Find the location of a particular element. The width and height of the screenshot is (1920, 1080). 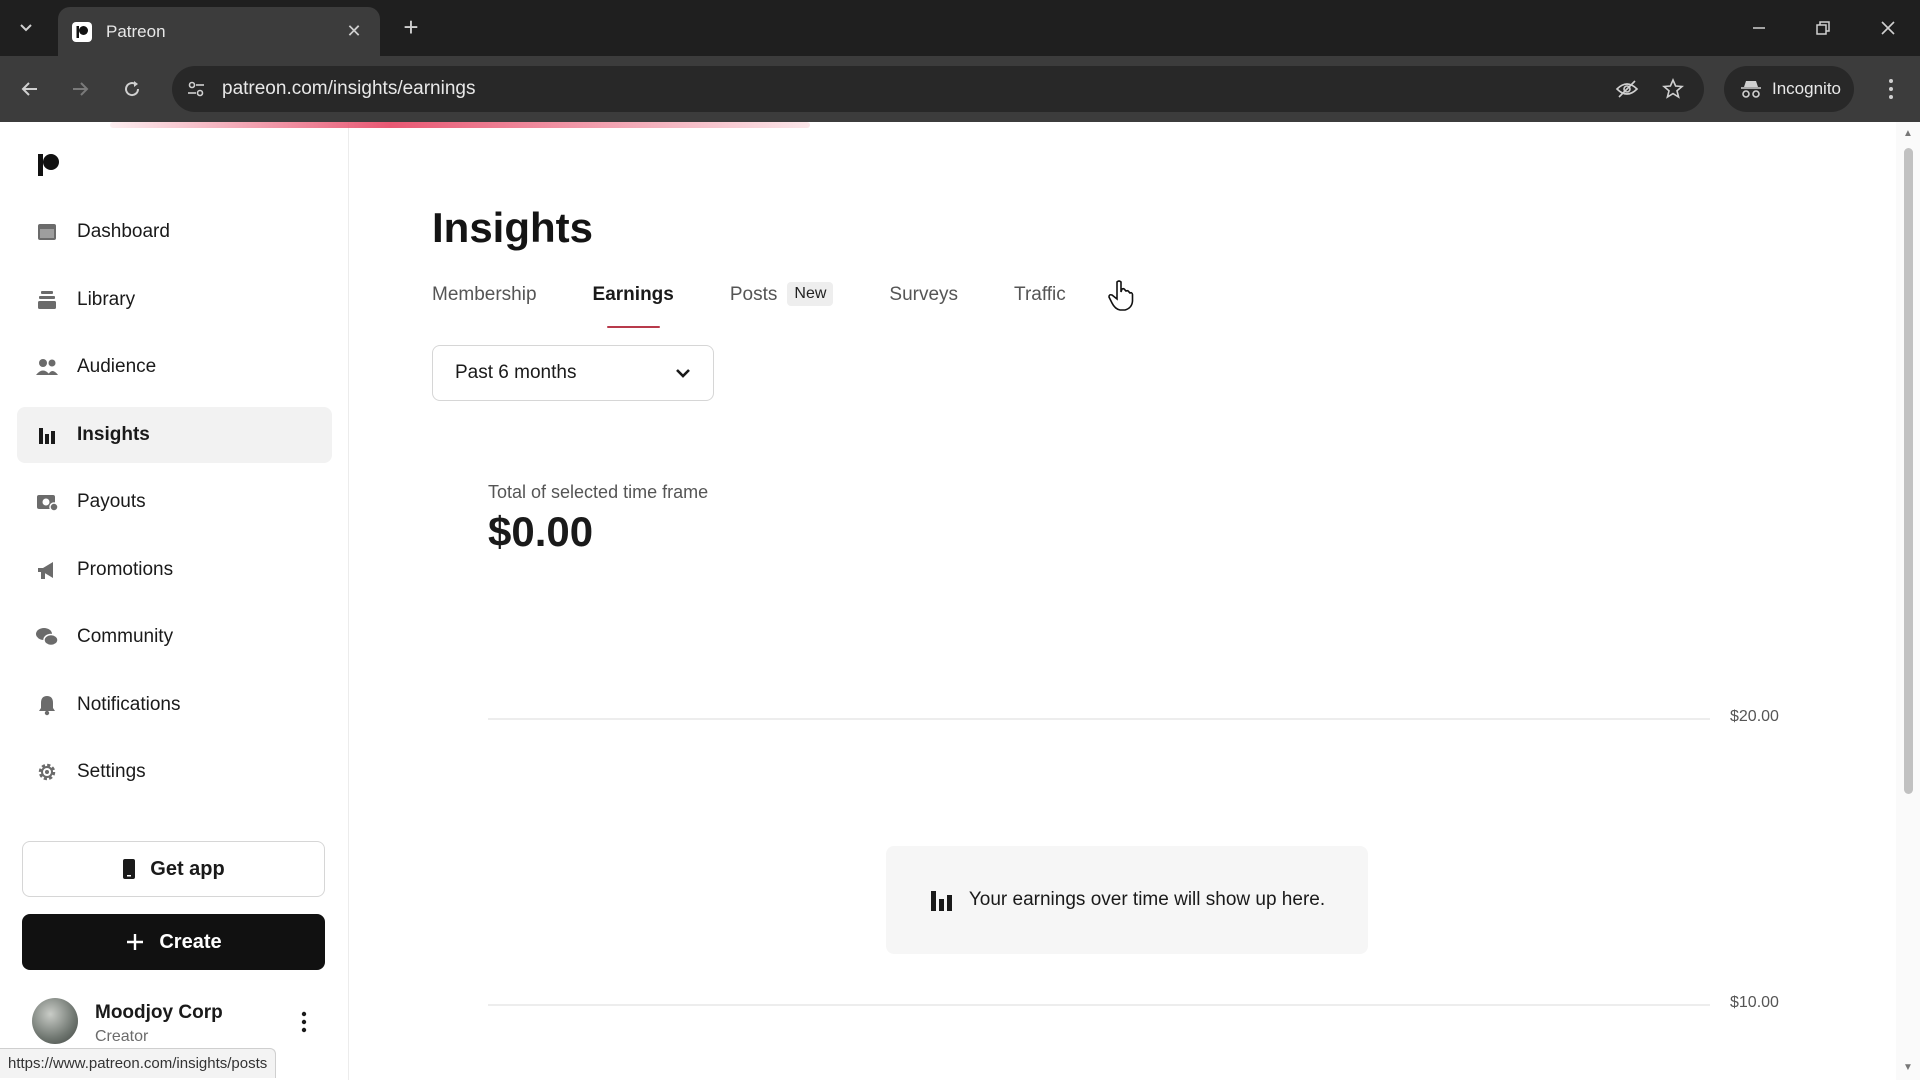

close-icon is located at coordinates (1888, 28).